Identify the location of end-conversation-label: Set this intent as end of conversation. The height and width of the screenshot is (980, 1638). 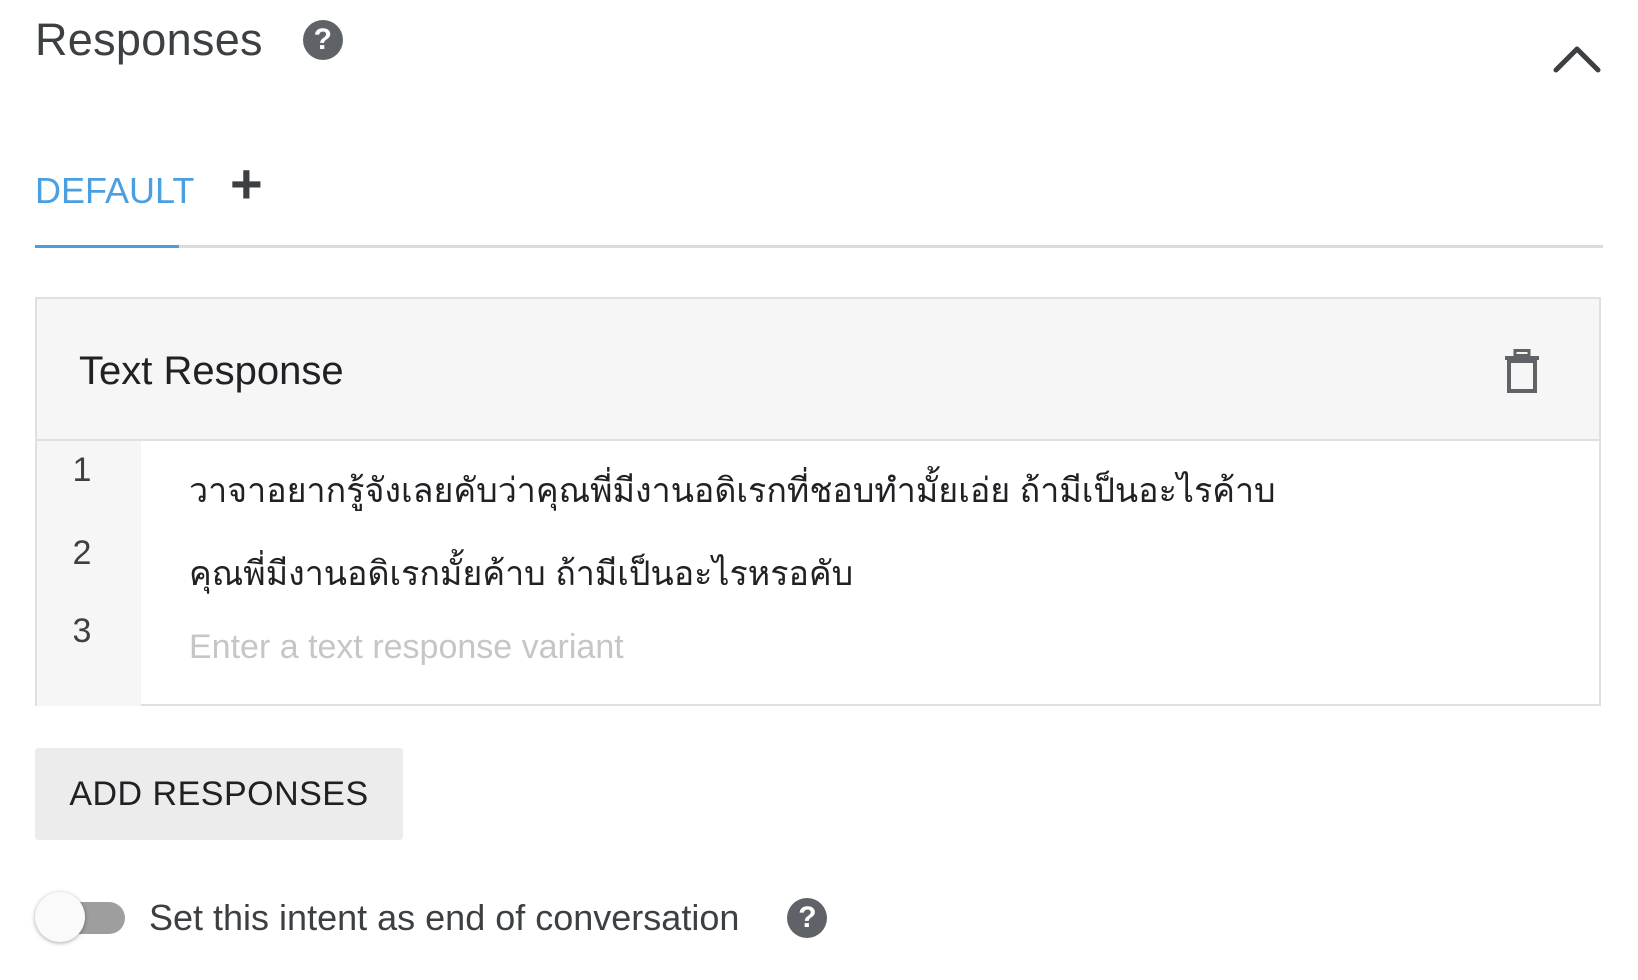
(444, 917).